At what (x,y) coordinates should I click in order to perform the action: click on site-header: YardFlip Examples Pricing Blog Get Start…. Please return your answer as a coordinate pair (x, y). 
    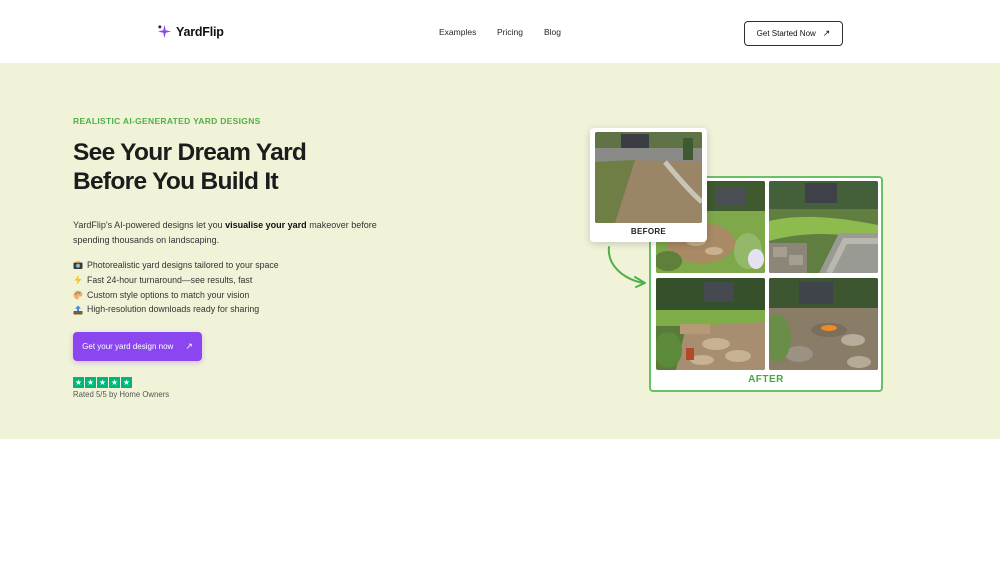
    Looking at the image, I should click on (500, 31).